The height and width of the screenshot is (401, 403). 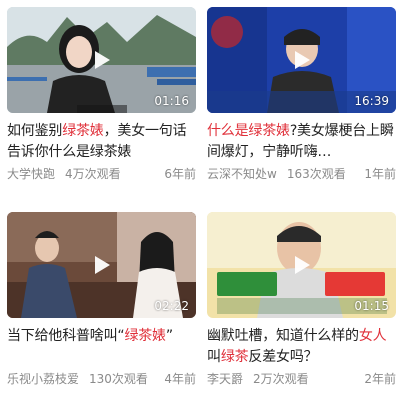 I want to click on video-views: 130次观看, so click(x=118, y=379).